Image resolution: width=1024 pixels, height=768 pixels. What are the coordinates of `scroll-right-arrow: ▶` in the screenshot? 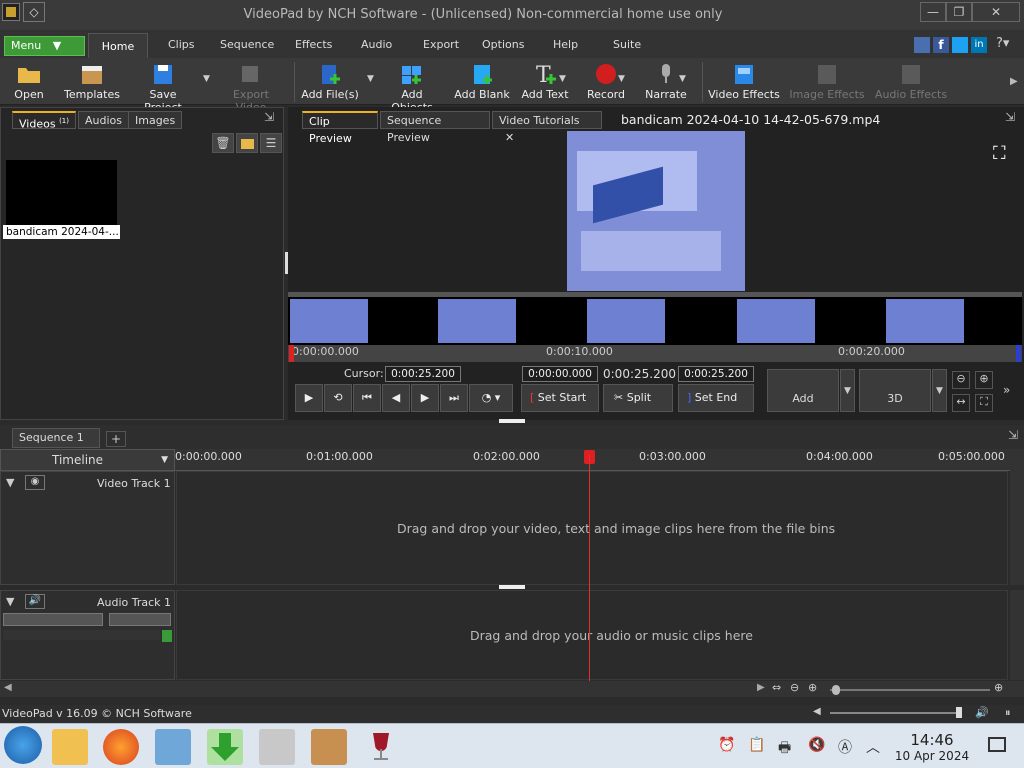 It's located at (761, 687).